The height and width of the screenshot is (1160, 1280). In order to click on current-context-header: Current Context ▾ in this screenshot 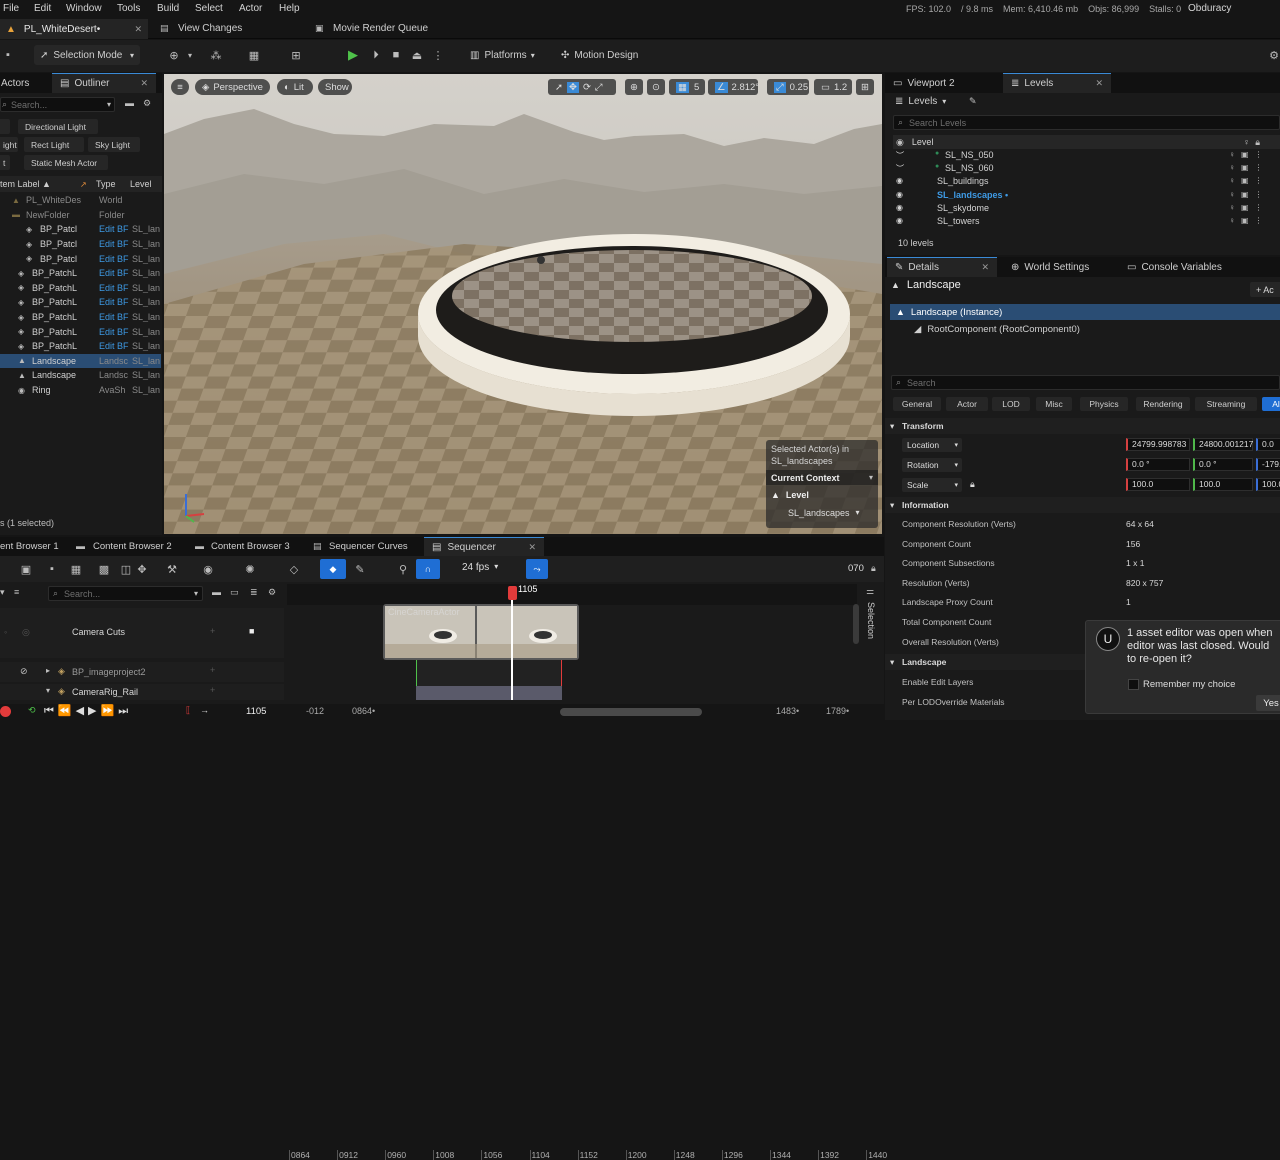, I will do `click(822, 477)`.